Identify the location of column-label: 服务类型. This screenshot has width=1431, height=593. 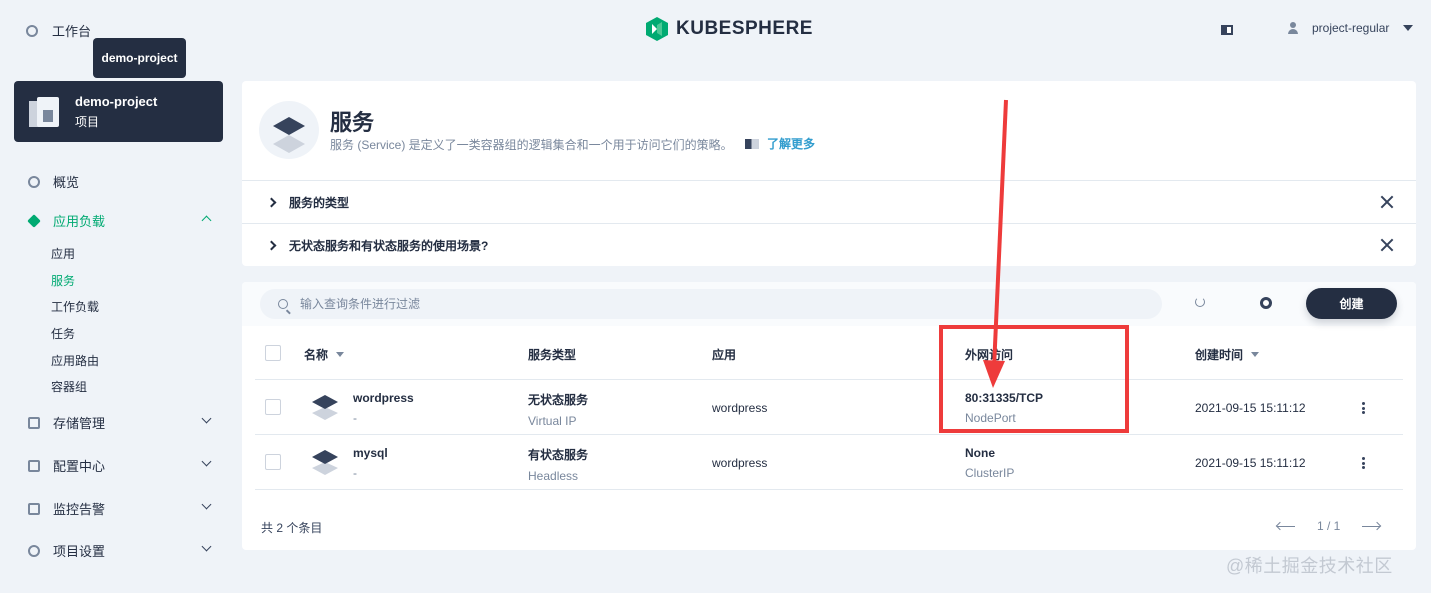
(552, 355).